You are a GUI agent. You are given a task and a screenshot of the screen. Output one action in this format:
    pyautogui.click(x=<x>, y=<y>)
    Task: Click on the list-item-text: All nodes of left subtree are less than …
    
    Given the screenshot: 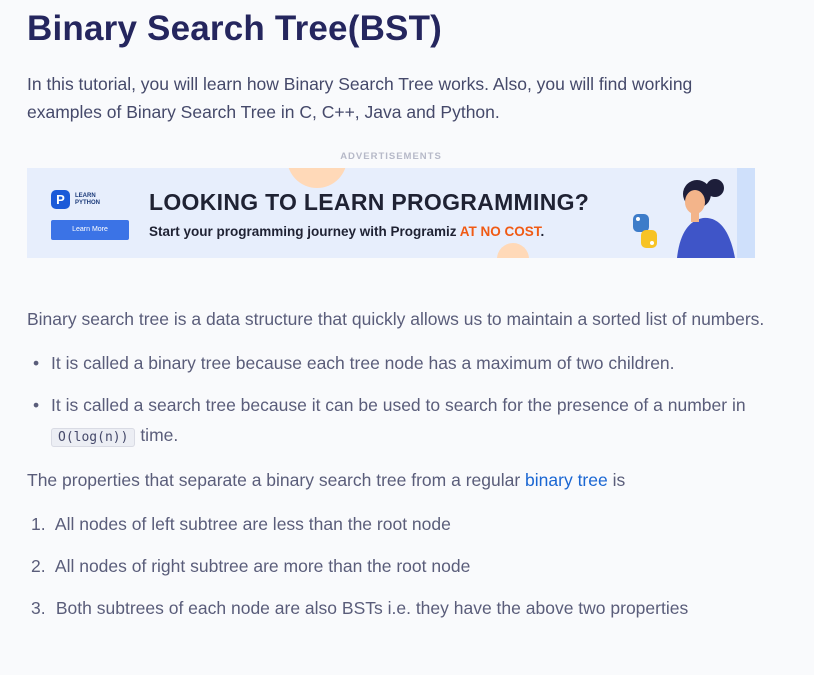 What is the action you would take?
    pyautogui.click(x=252, y=524)
    